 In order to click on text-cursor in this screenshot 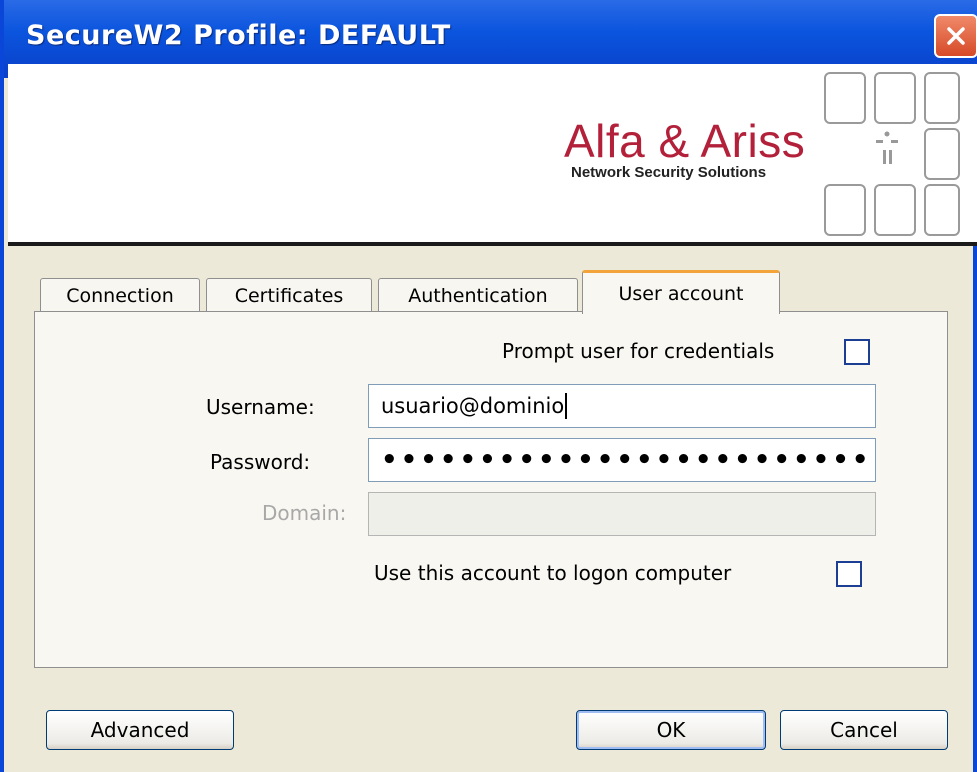, I will do `click(566, 406)`.